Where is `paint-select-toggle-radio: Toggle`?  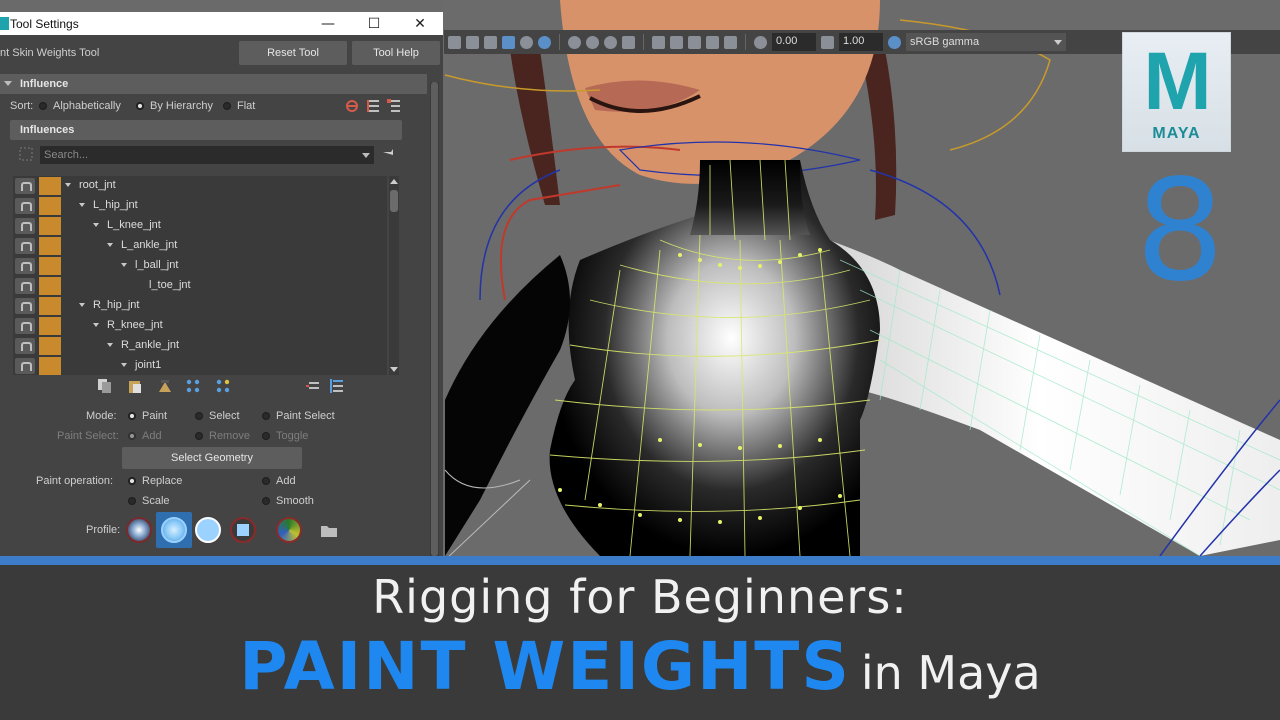
paint-select-toggle-radio: Toggle is located at coordinates (285, 436).